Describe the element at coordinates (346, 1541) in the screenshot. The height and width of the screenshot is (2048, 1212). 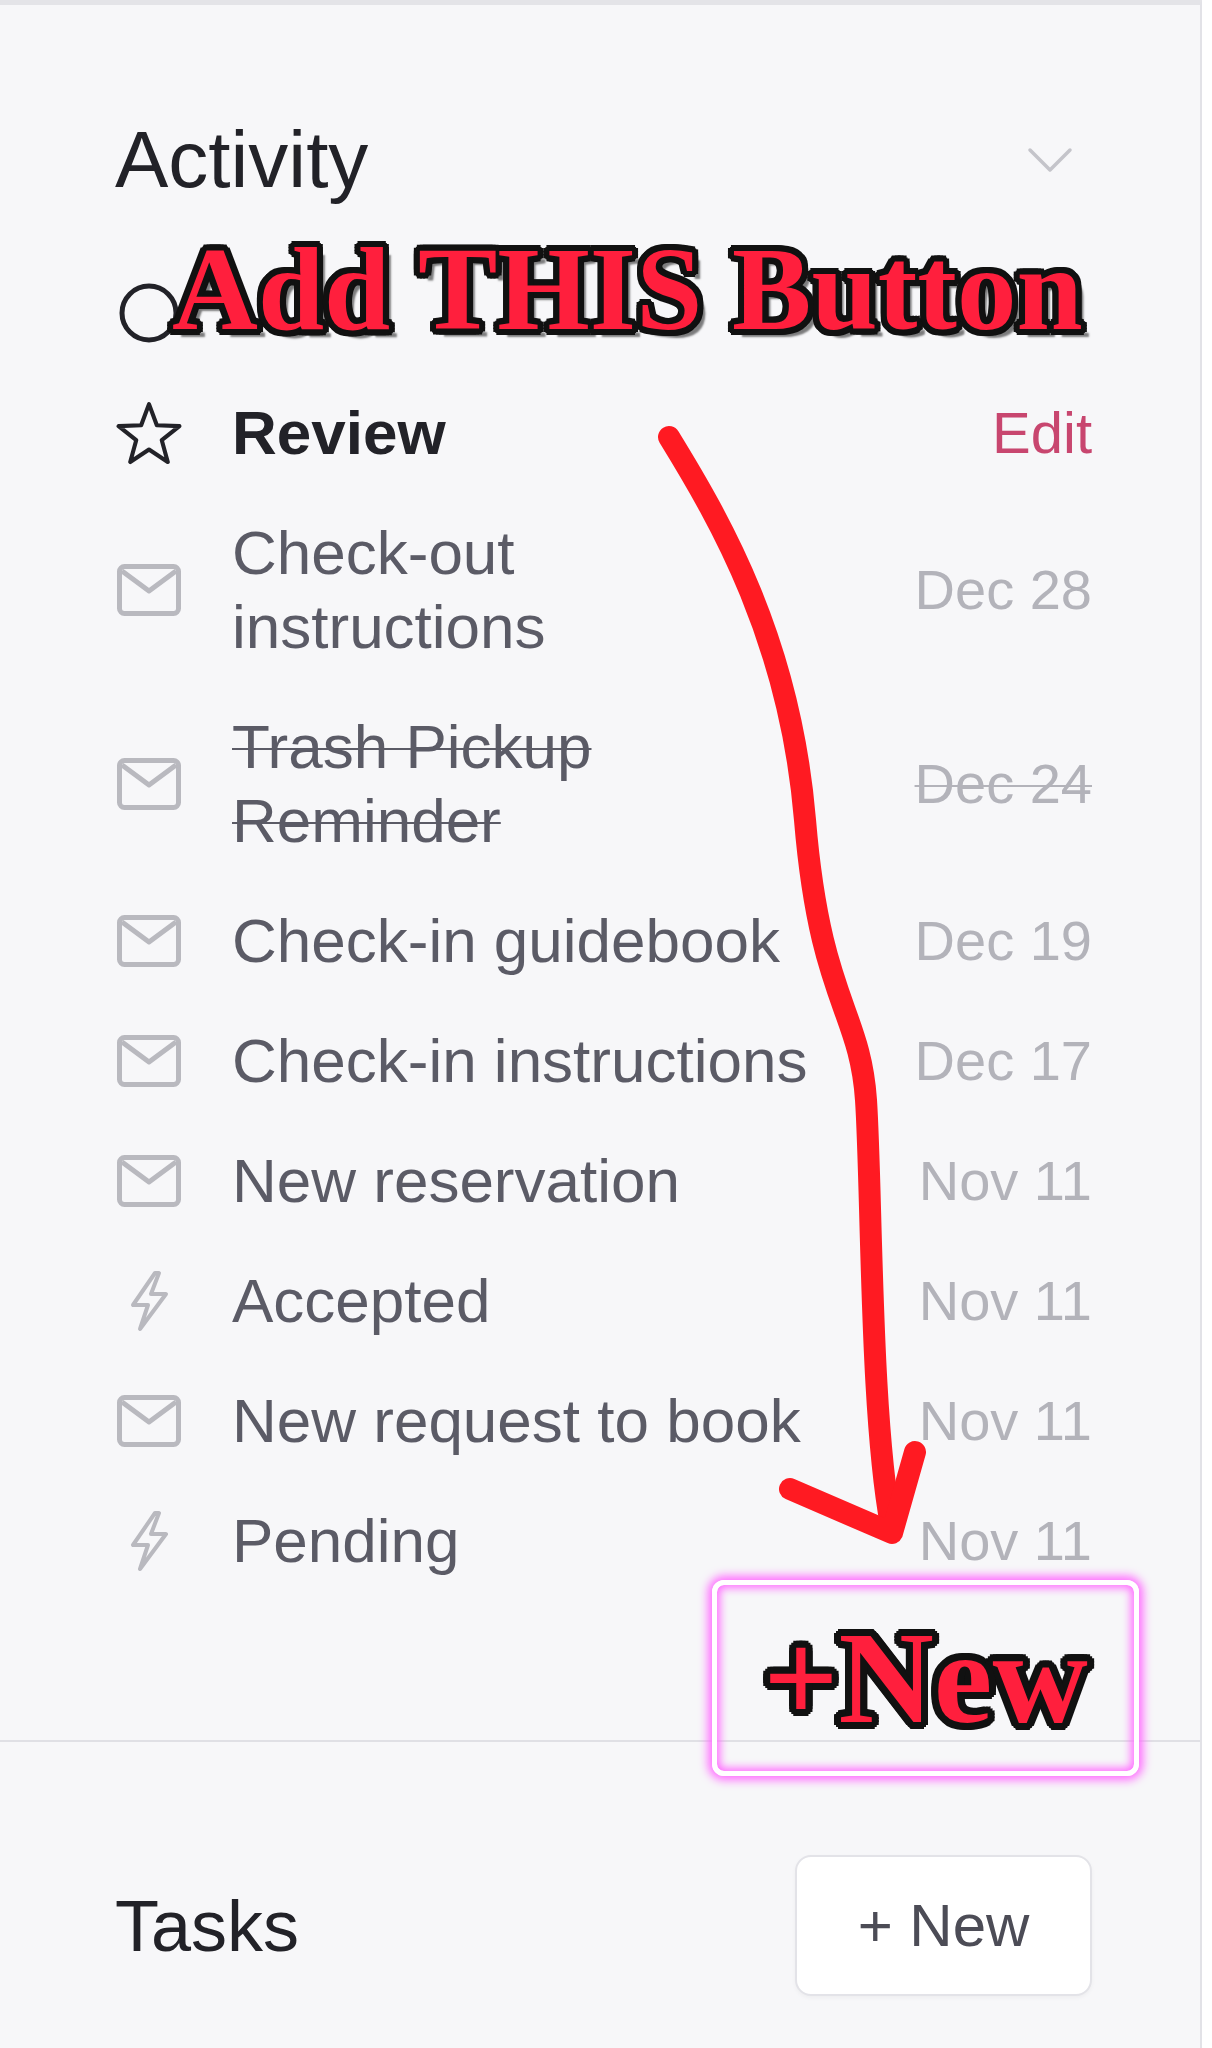
I see `activity-title: Pending` at that location.